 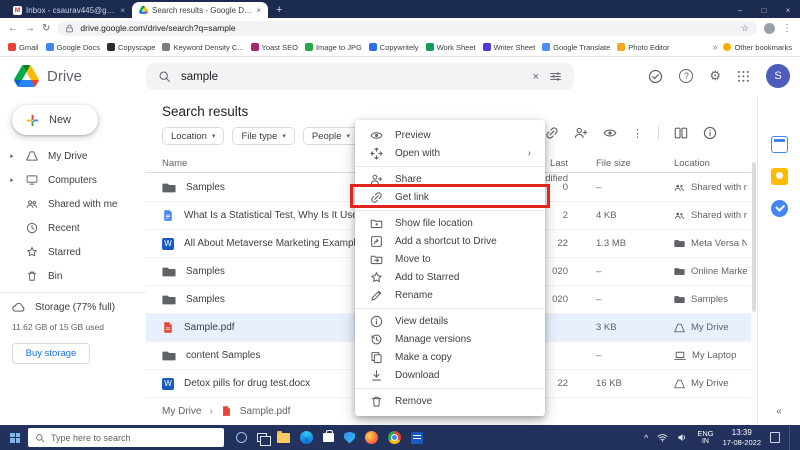 I want to click on new-tab-button: +, so click(x=279, y=10).